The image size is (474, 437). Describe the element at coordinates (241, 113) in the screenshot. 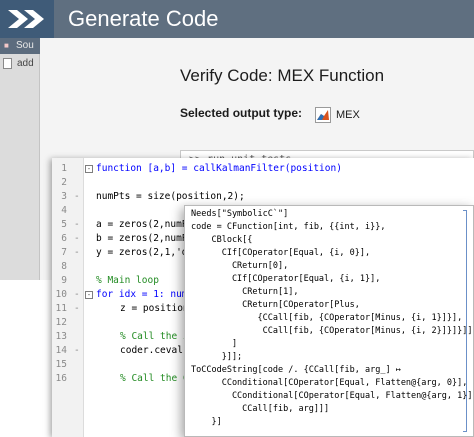

I see `output-type-label: Selected output type:` at that location.